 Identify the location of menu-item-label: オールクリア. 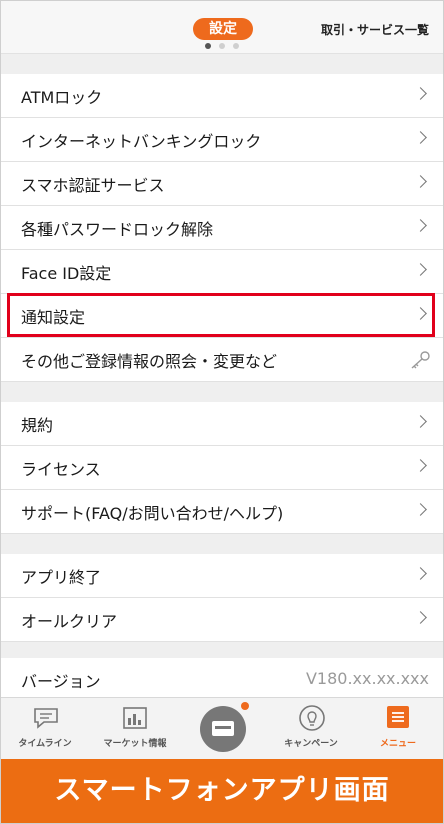
(69, 621).